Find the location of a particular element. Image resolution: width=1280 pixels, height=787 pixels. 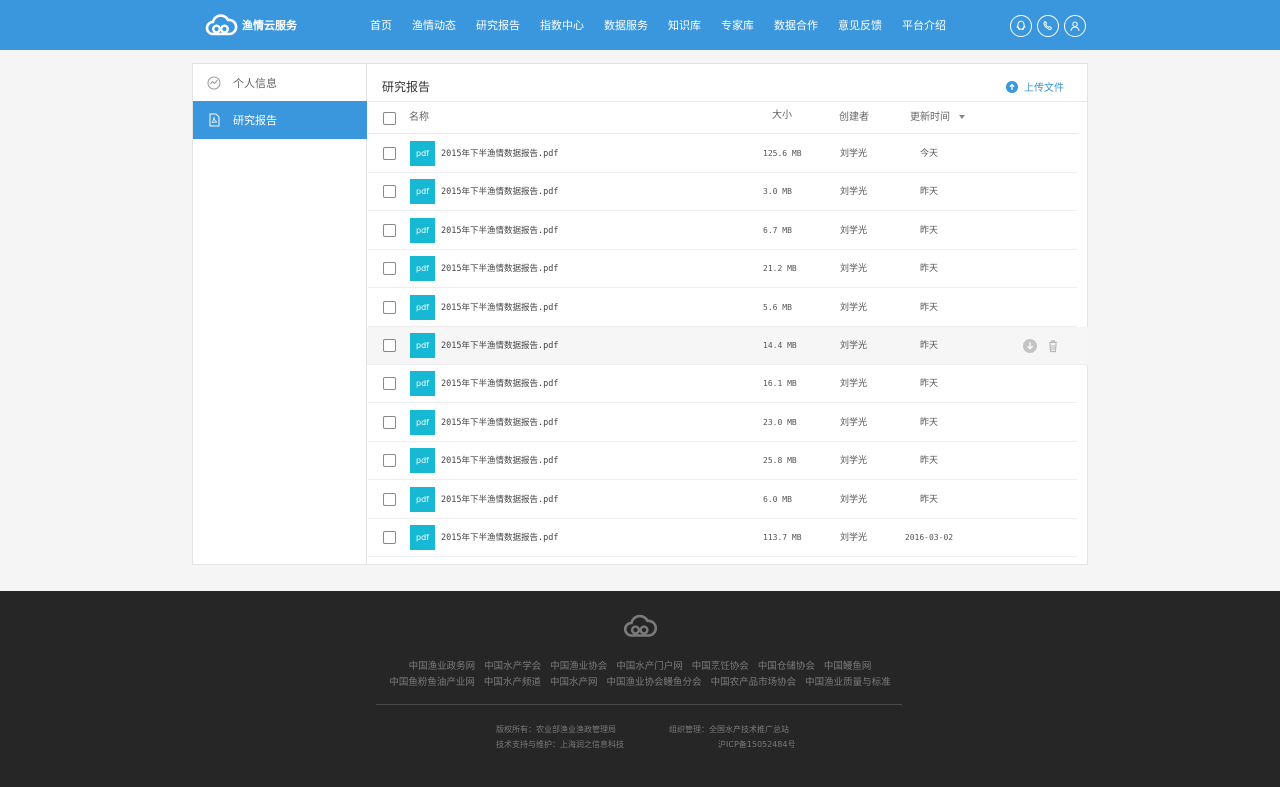

table-row: pdf 2015年下半渔情数据报告.pdf 21.2 MB 刘学光 昨天 is located at coordinates (722, 269).